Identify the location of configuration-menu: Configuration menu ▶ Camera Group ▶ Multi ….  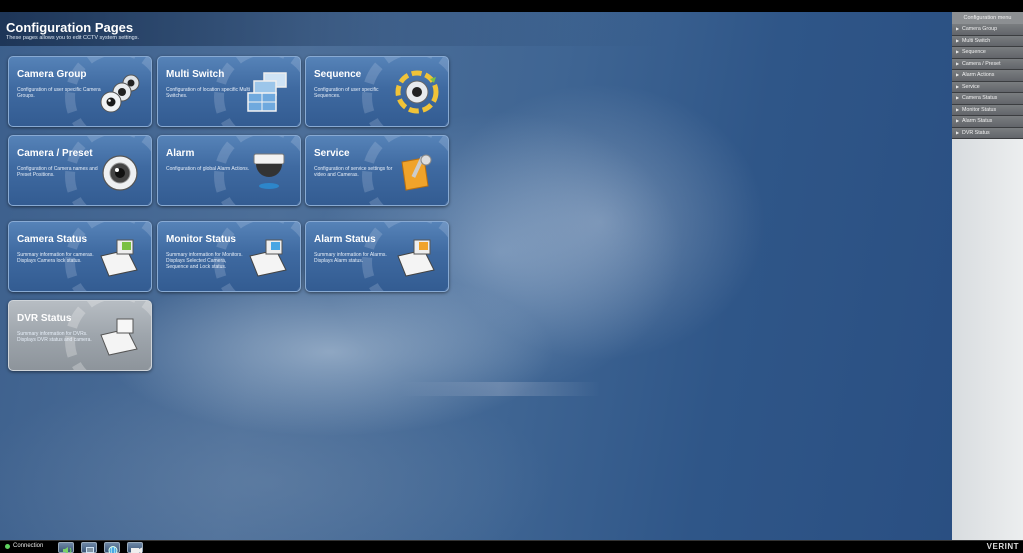
(987, 276).